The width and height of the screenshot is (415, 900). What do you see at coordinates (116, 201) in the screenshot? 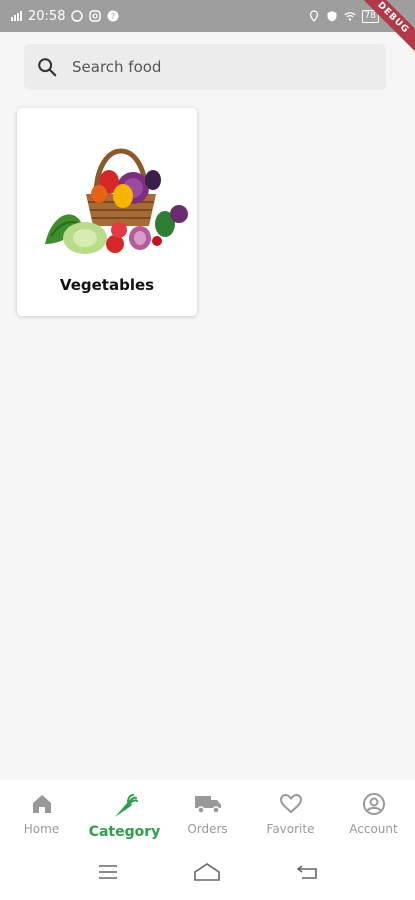
I see `vegetable-basket-image` at bounding box center [116, 201].